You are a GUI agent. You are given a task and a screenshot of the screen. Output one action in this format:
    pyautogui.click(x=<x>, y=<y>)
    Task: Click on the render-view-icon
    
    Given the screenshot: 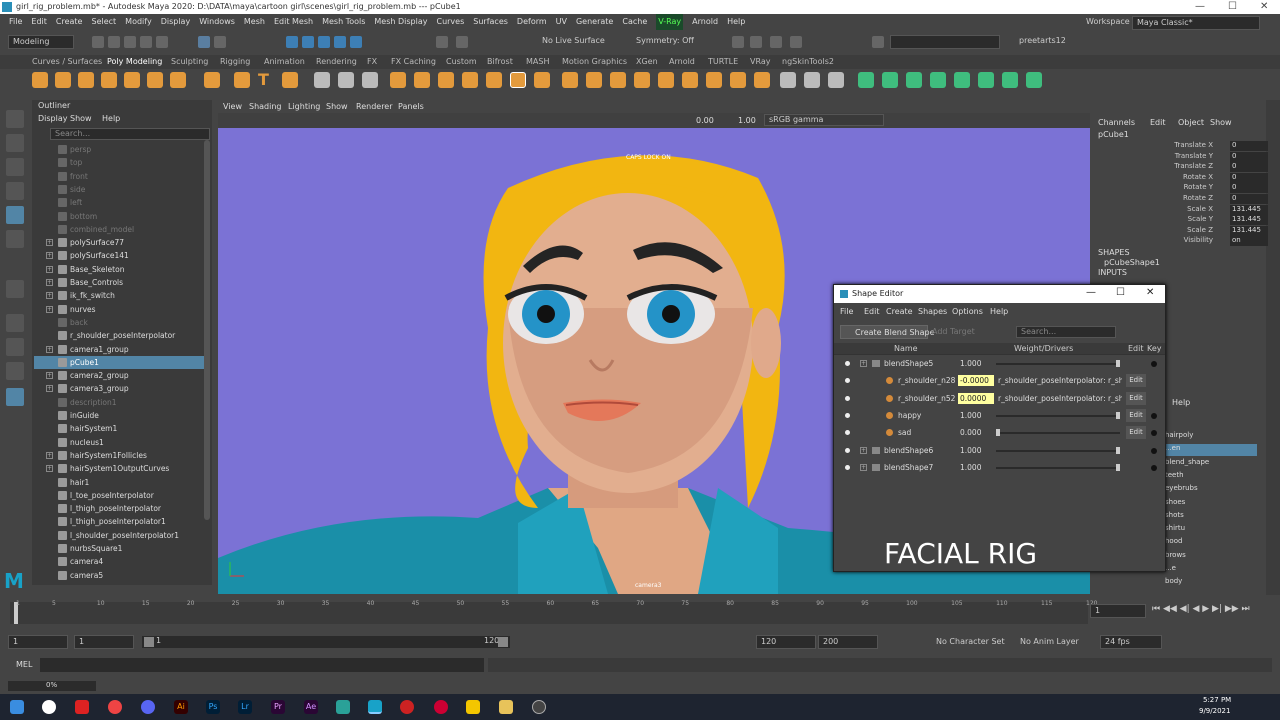 What is the action you would take?
    pyautogui.click(x=738, y=42)
    